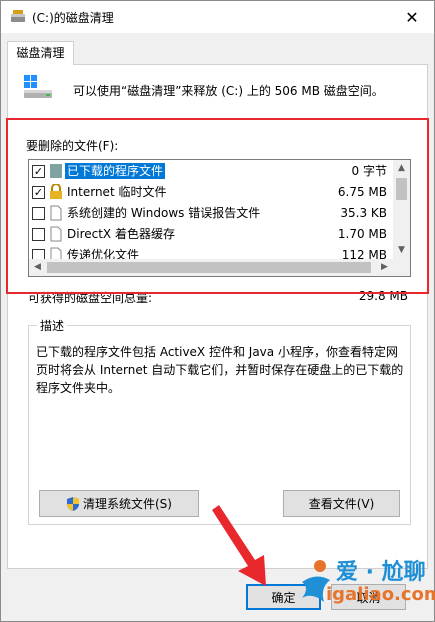 This screenshot has height=622, width=435. I want to click on cleanup-button-label: 清理系统文件(S), so click(127, 504).